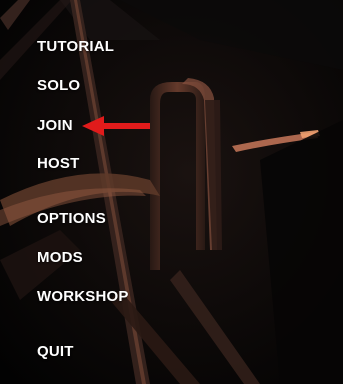 This screenshot has height=384, width=343. I want to click on menu-item-solo: SOLO, so click(58, 86).